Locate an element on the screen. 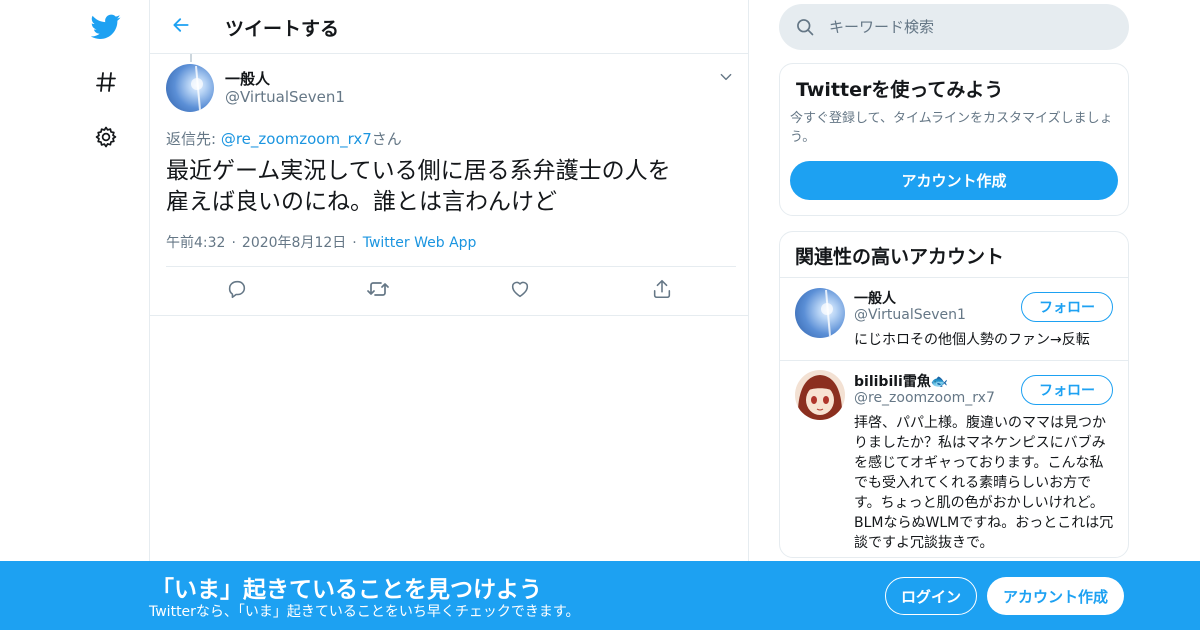 The width and height of the screenshot is (1200, 630). reply-button is located at coordinates (237, 291).